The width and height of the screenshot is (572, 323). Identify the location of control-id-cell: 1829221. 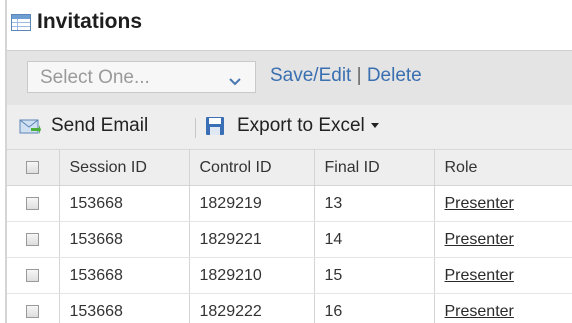
(252, 239).